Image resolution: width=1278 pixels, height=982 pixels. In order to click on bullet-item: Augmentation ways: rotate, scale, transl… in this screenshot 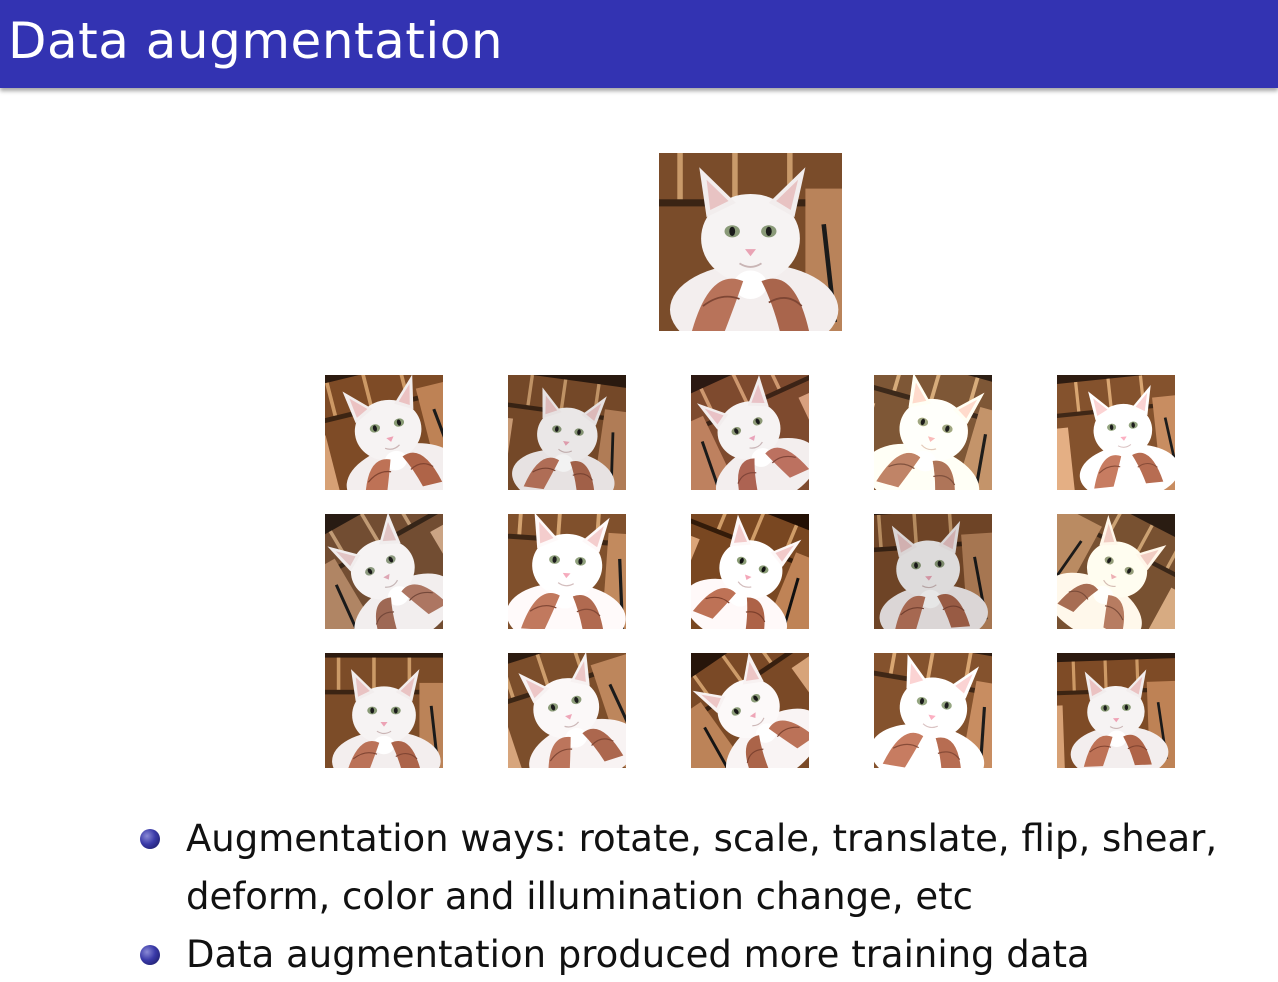, I will do `click(709, 868)`.